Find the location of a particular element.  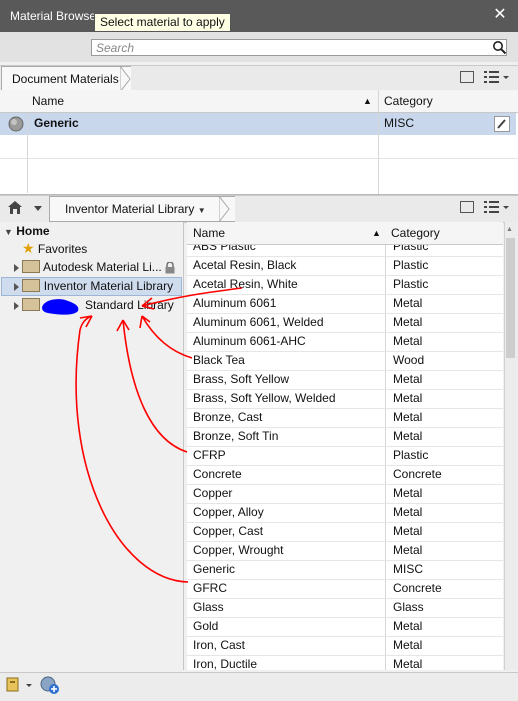

tree-label: Standard Library is located at coordinates (129, 305).